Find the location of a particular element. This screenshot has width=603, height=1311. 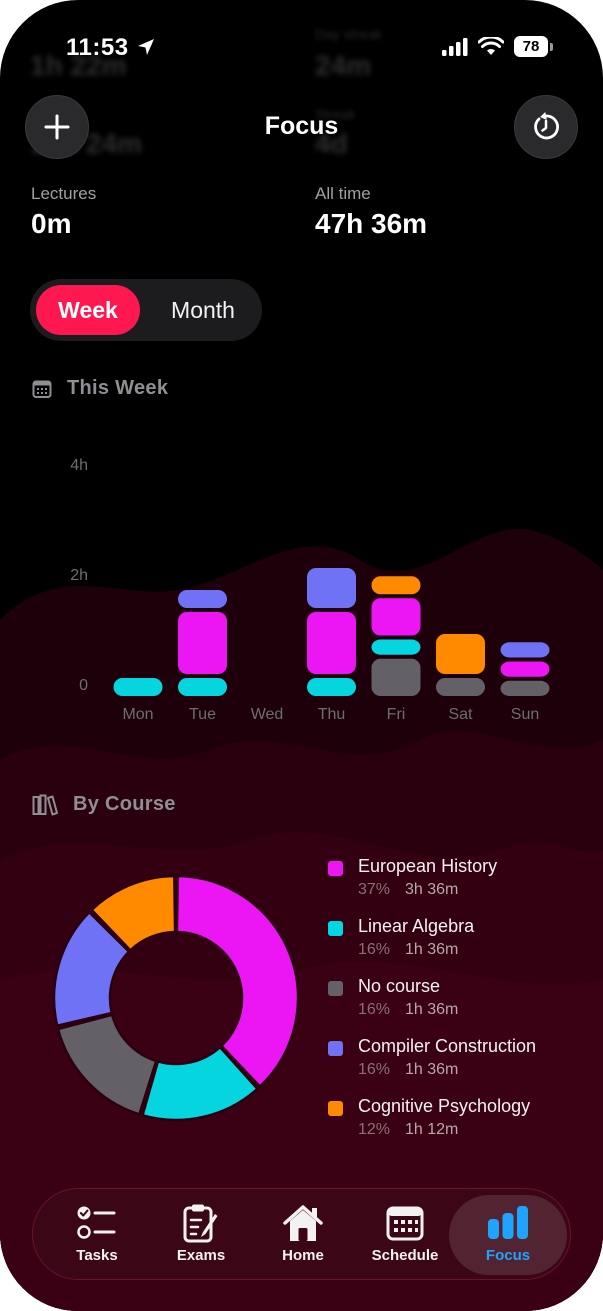

x-tick-label: Sun is located at coordinates (525, 714).